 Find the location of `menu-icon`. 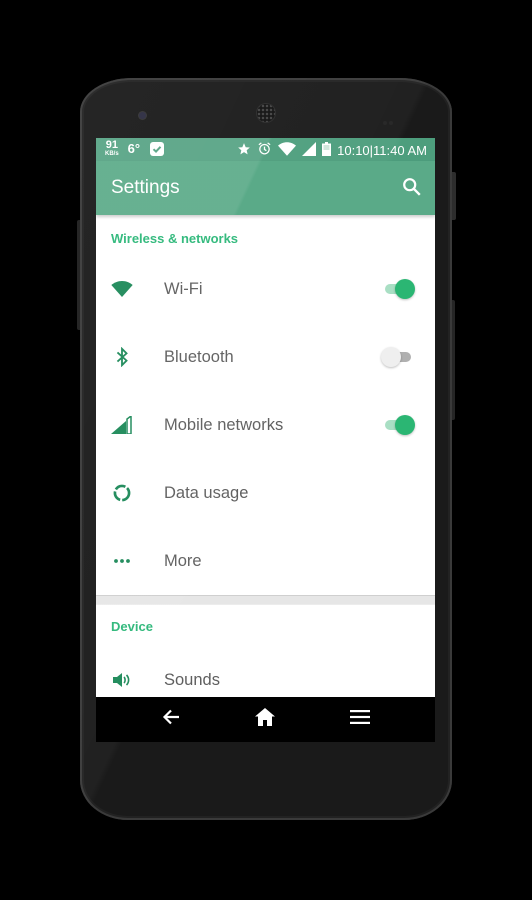

menu-icon is located at coordinates (360, 719).